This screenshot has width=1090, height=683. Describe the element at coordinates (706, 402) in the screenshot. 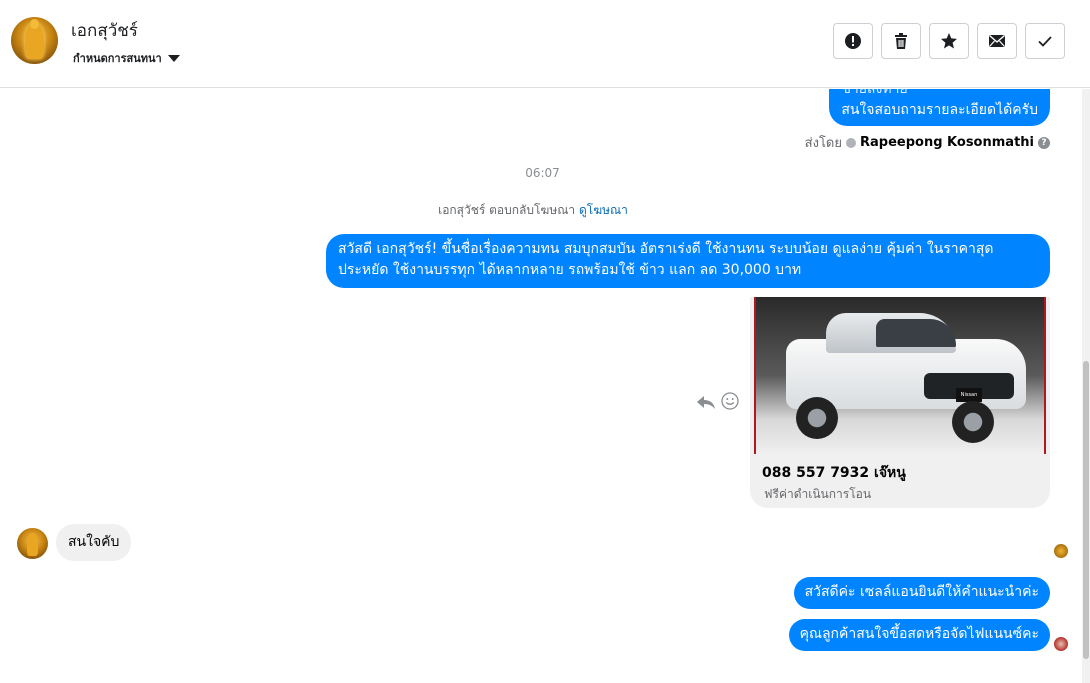

I see `reply-icon` at that location.